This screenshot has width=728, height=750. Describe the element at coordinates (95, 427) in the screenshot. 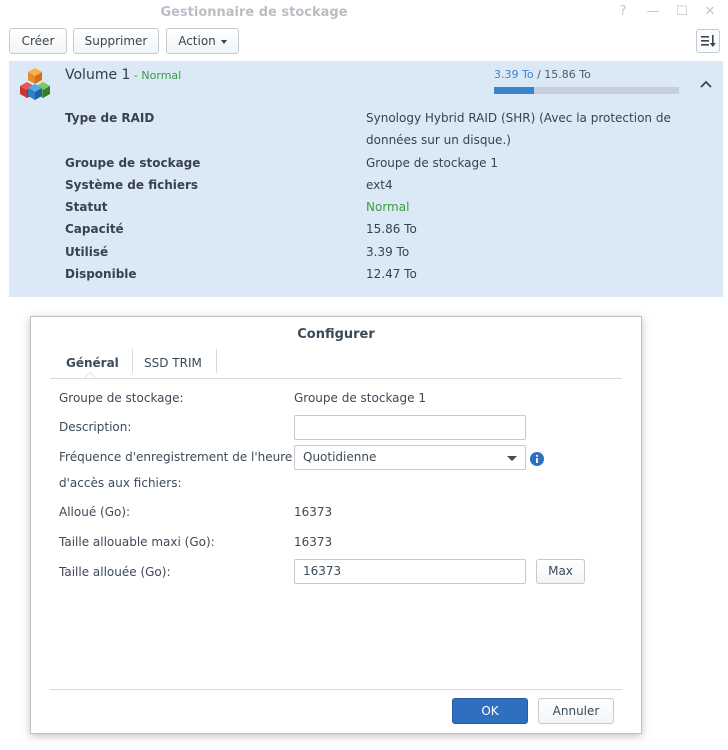

I see `description-field-label: Description:` at that location.